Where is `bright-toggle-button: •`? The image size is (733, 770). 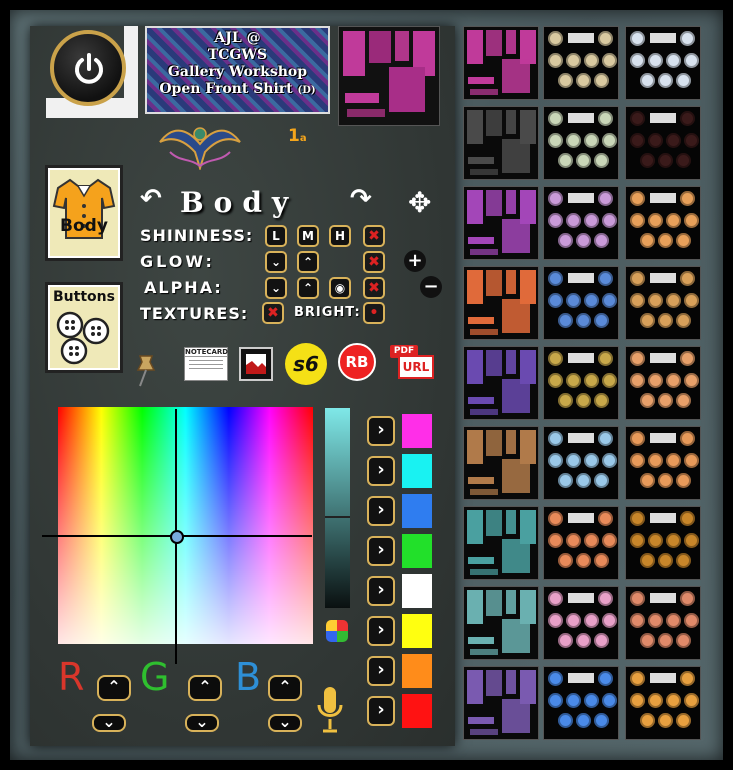
bright-toggle-button: • is located at coordinates (374, 313).